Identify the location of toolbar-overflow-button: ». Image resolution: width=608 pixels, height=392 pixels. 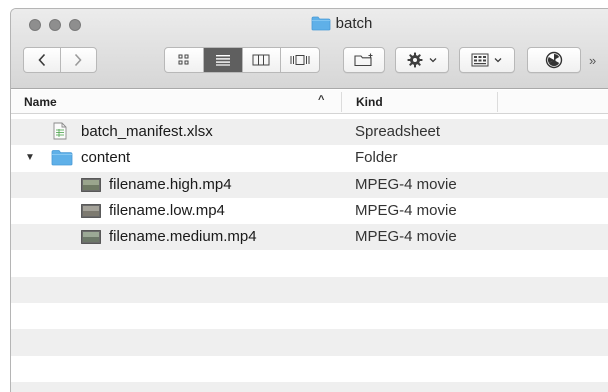
(592, 60).